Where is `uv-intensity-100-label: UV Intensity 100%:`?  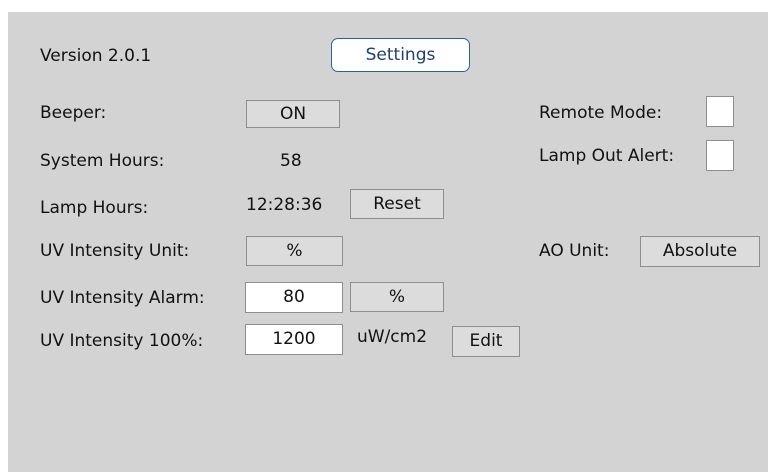 uv-intensity-100-label: UV Intensity 100%: is located at coordinates (122, 341).